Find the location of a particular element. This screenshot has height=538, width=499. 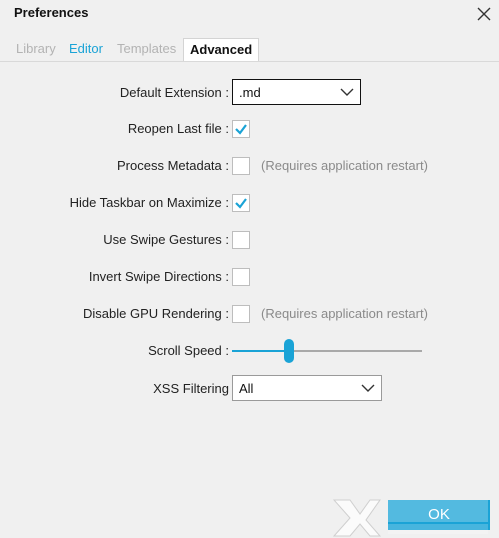

scroll-speed-label: Scroll Speed : is located at coordinates (188, 350).